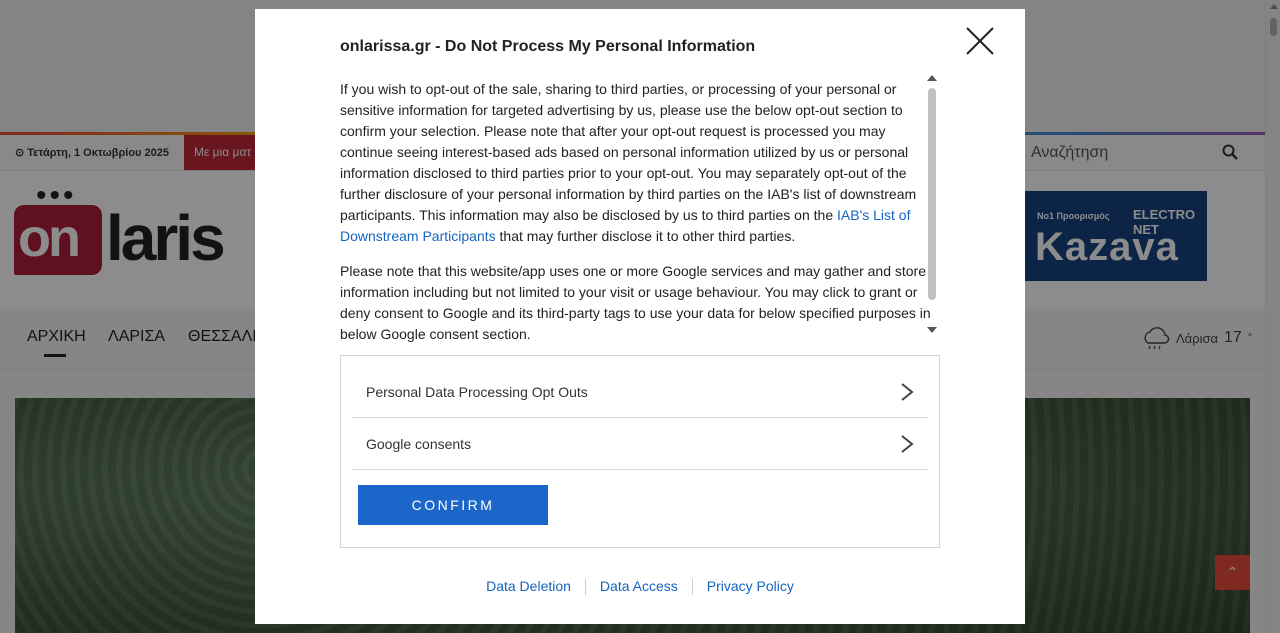  I want to click on option-personal-data-opt-outs: Personal Data Processing Opt Outs, so click(640, 392).